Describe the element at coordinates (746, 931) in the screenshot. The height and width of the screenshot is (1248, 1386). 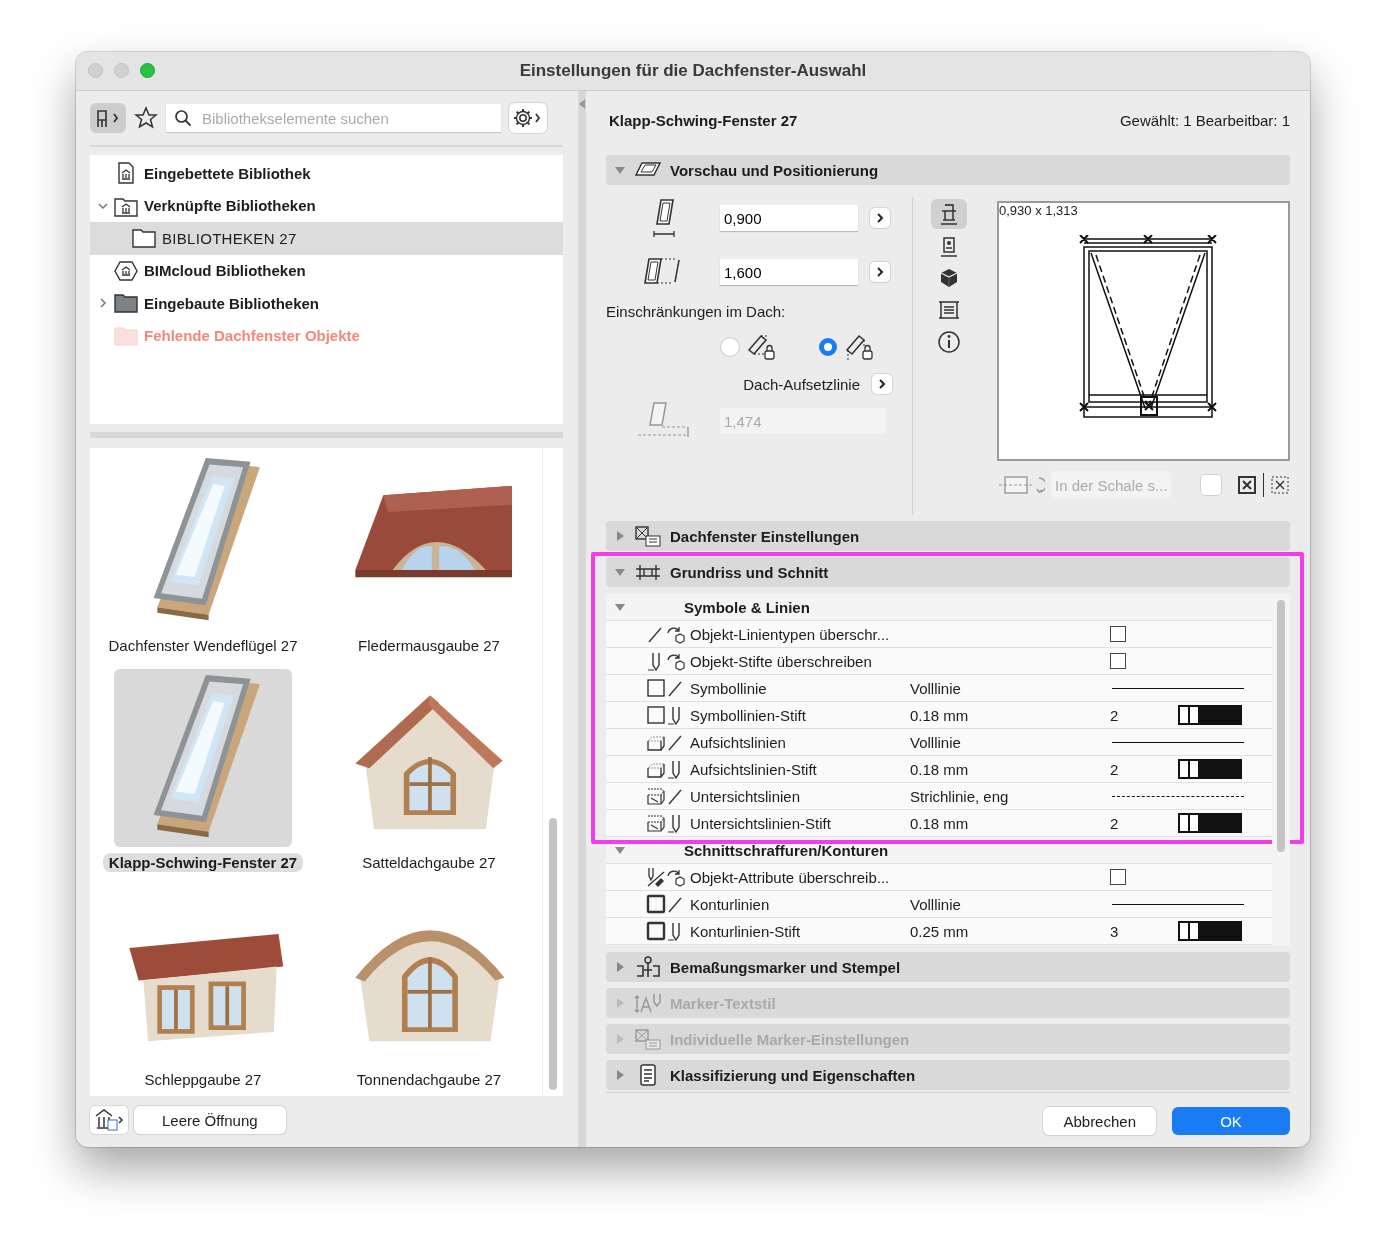
I see `property-label: Konturlinien-Stift` at that location.